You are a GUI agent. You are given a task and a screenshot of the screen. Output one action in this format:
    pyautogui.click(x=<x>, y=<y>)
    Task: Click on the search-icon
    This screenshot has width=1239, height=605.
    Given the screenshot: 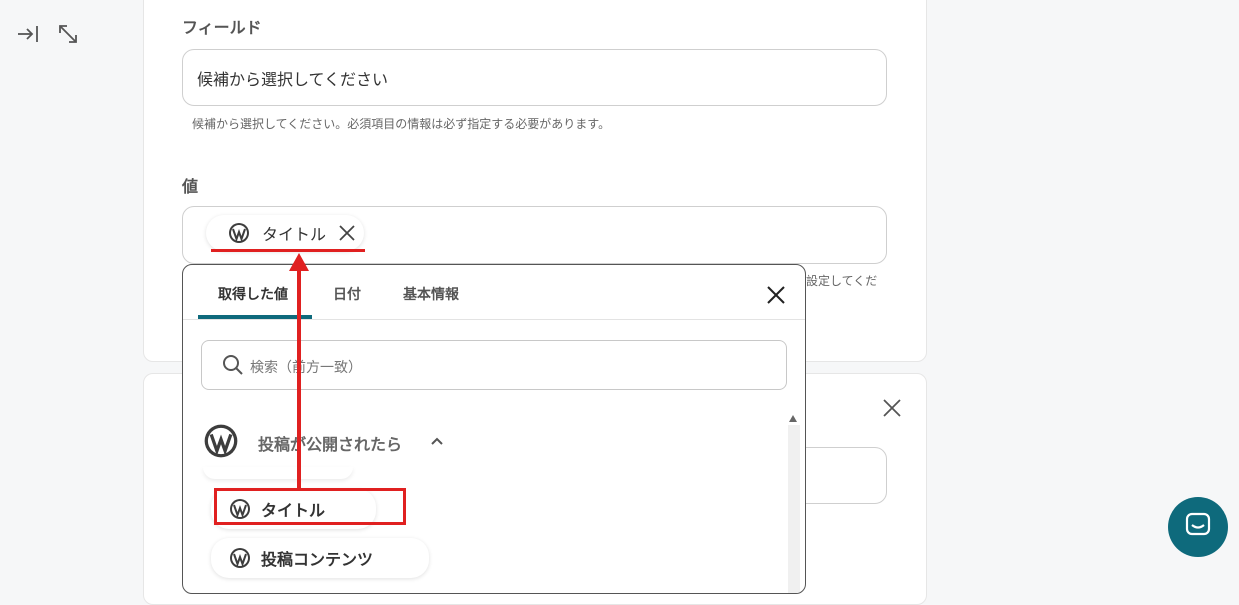 What is the action you would take?
    pyautogui.click(x=233, y=367)
    